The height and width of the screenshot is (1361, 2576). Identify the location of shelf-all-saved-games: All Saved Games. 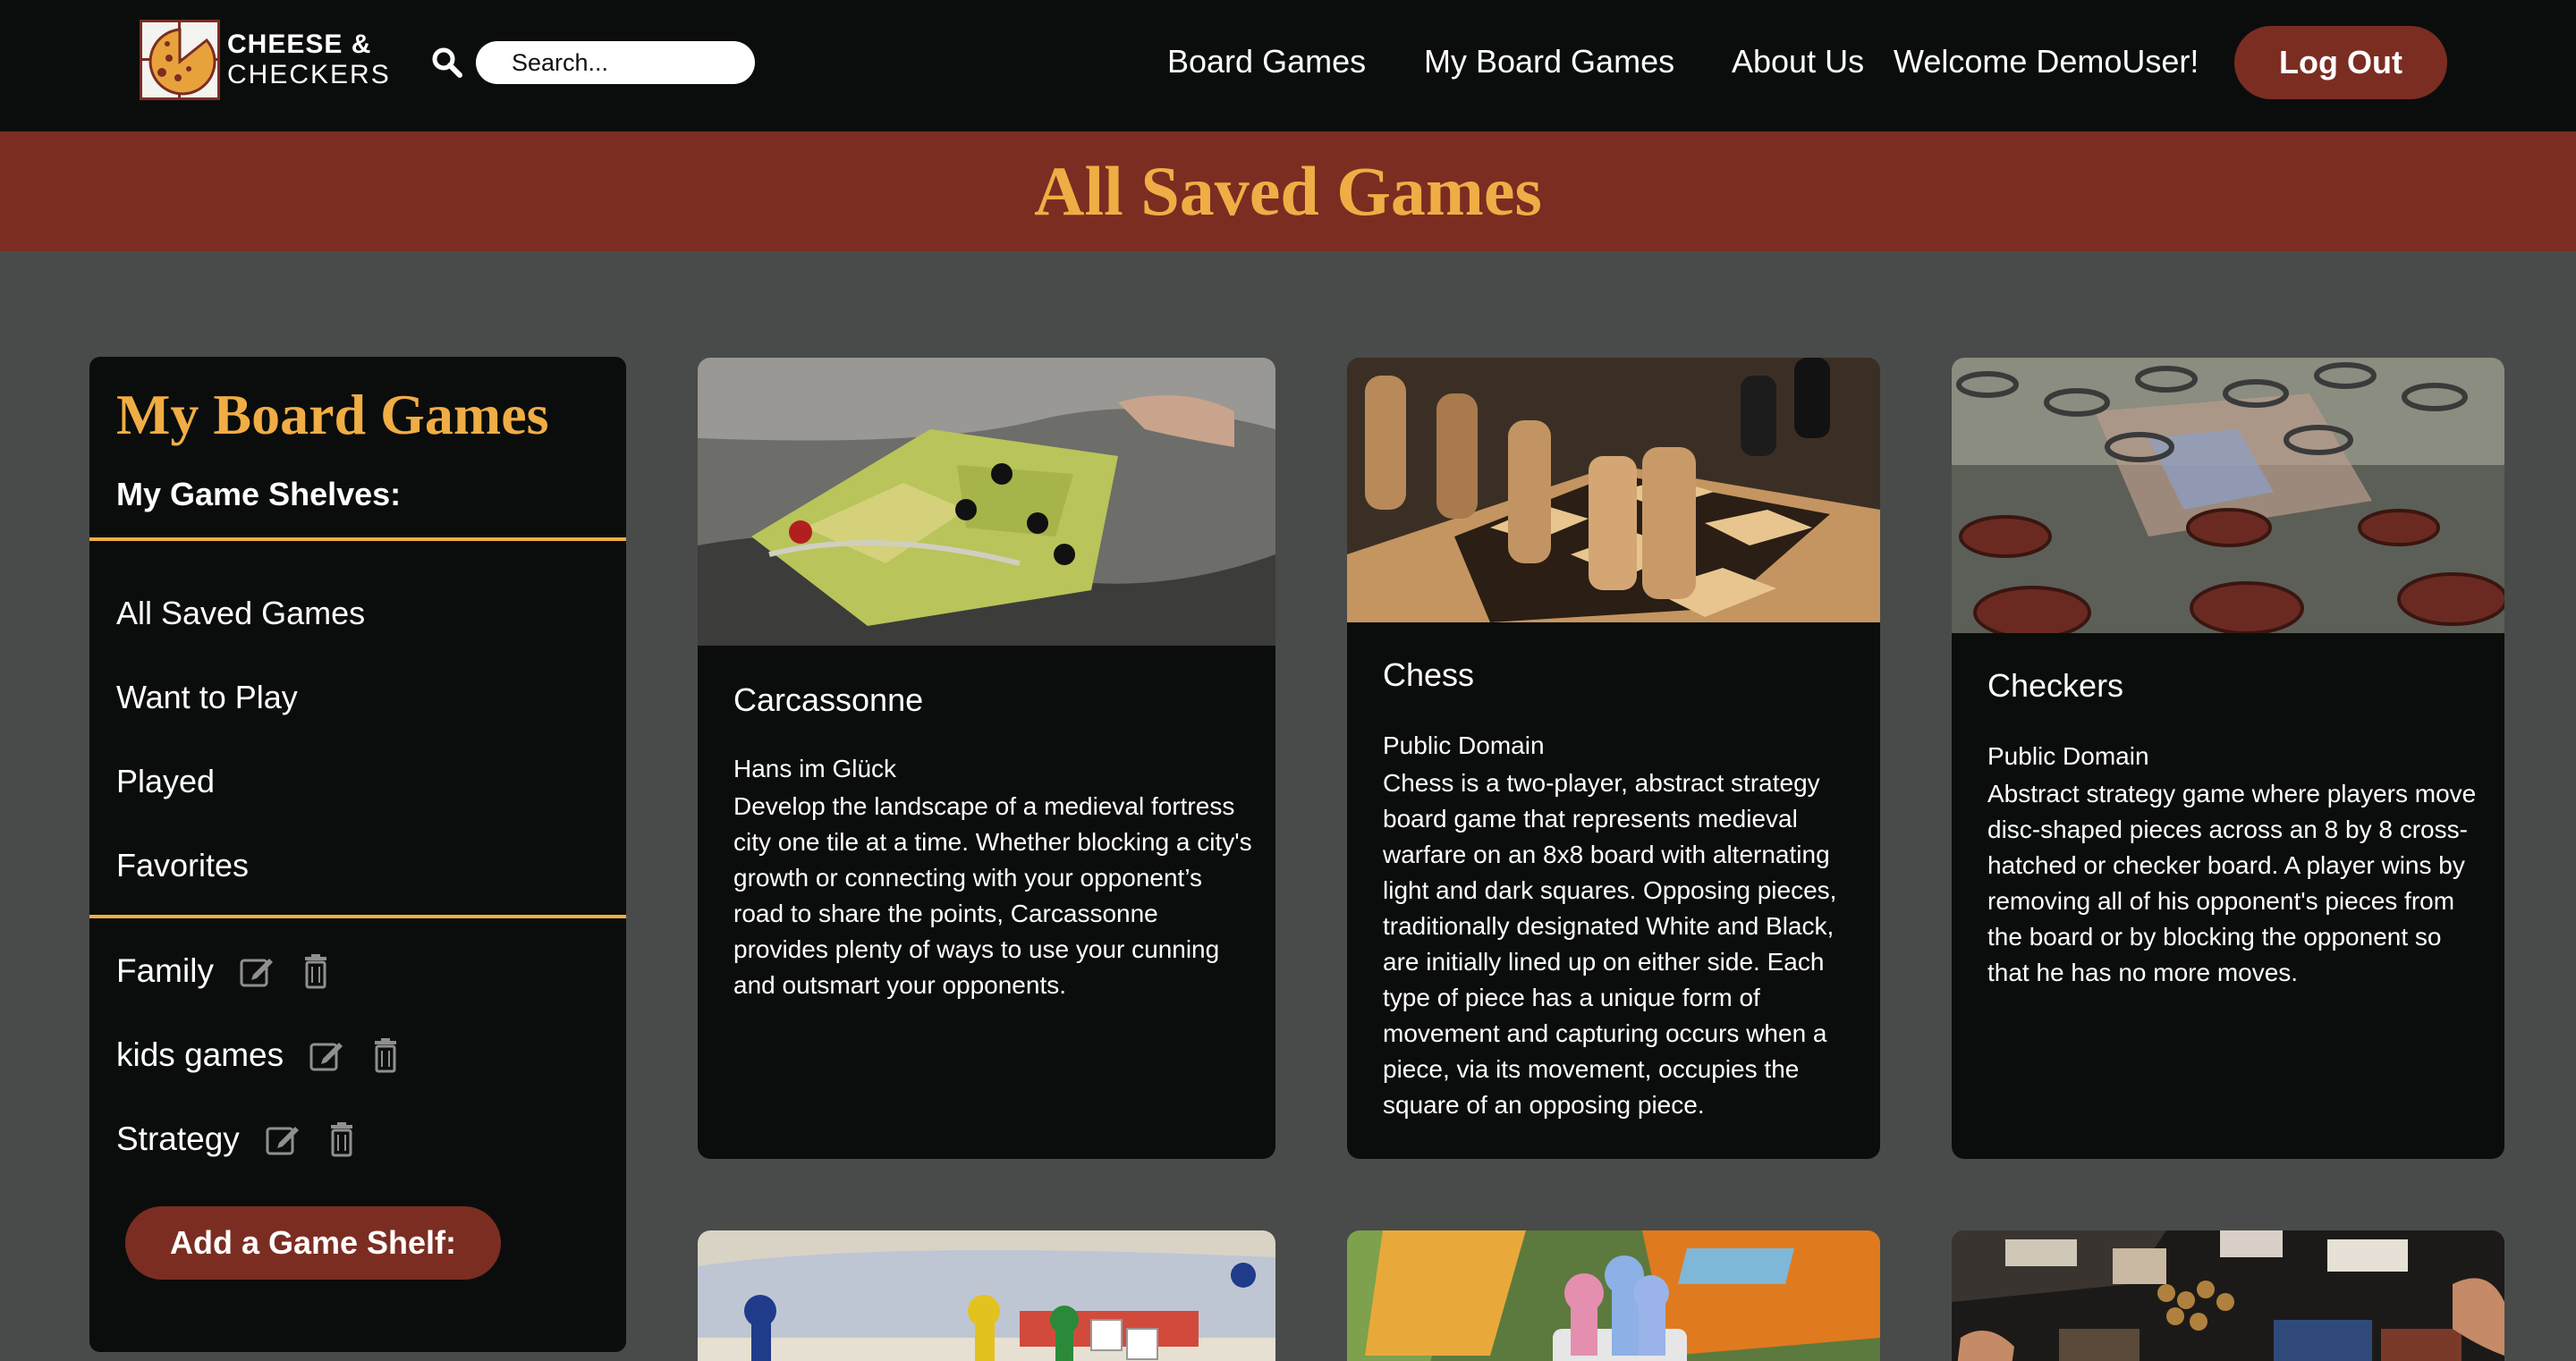
(240, 613).